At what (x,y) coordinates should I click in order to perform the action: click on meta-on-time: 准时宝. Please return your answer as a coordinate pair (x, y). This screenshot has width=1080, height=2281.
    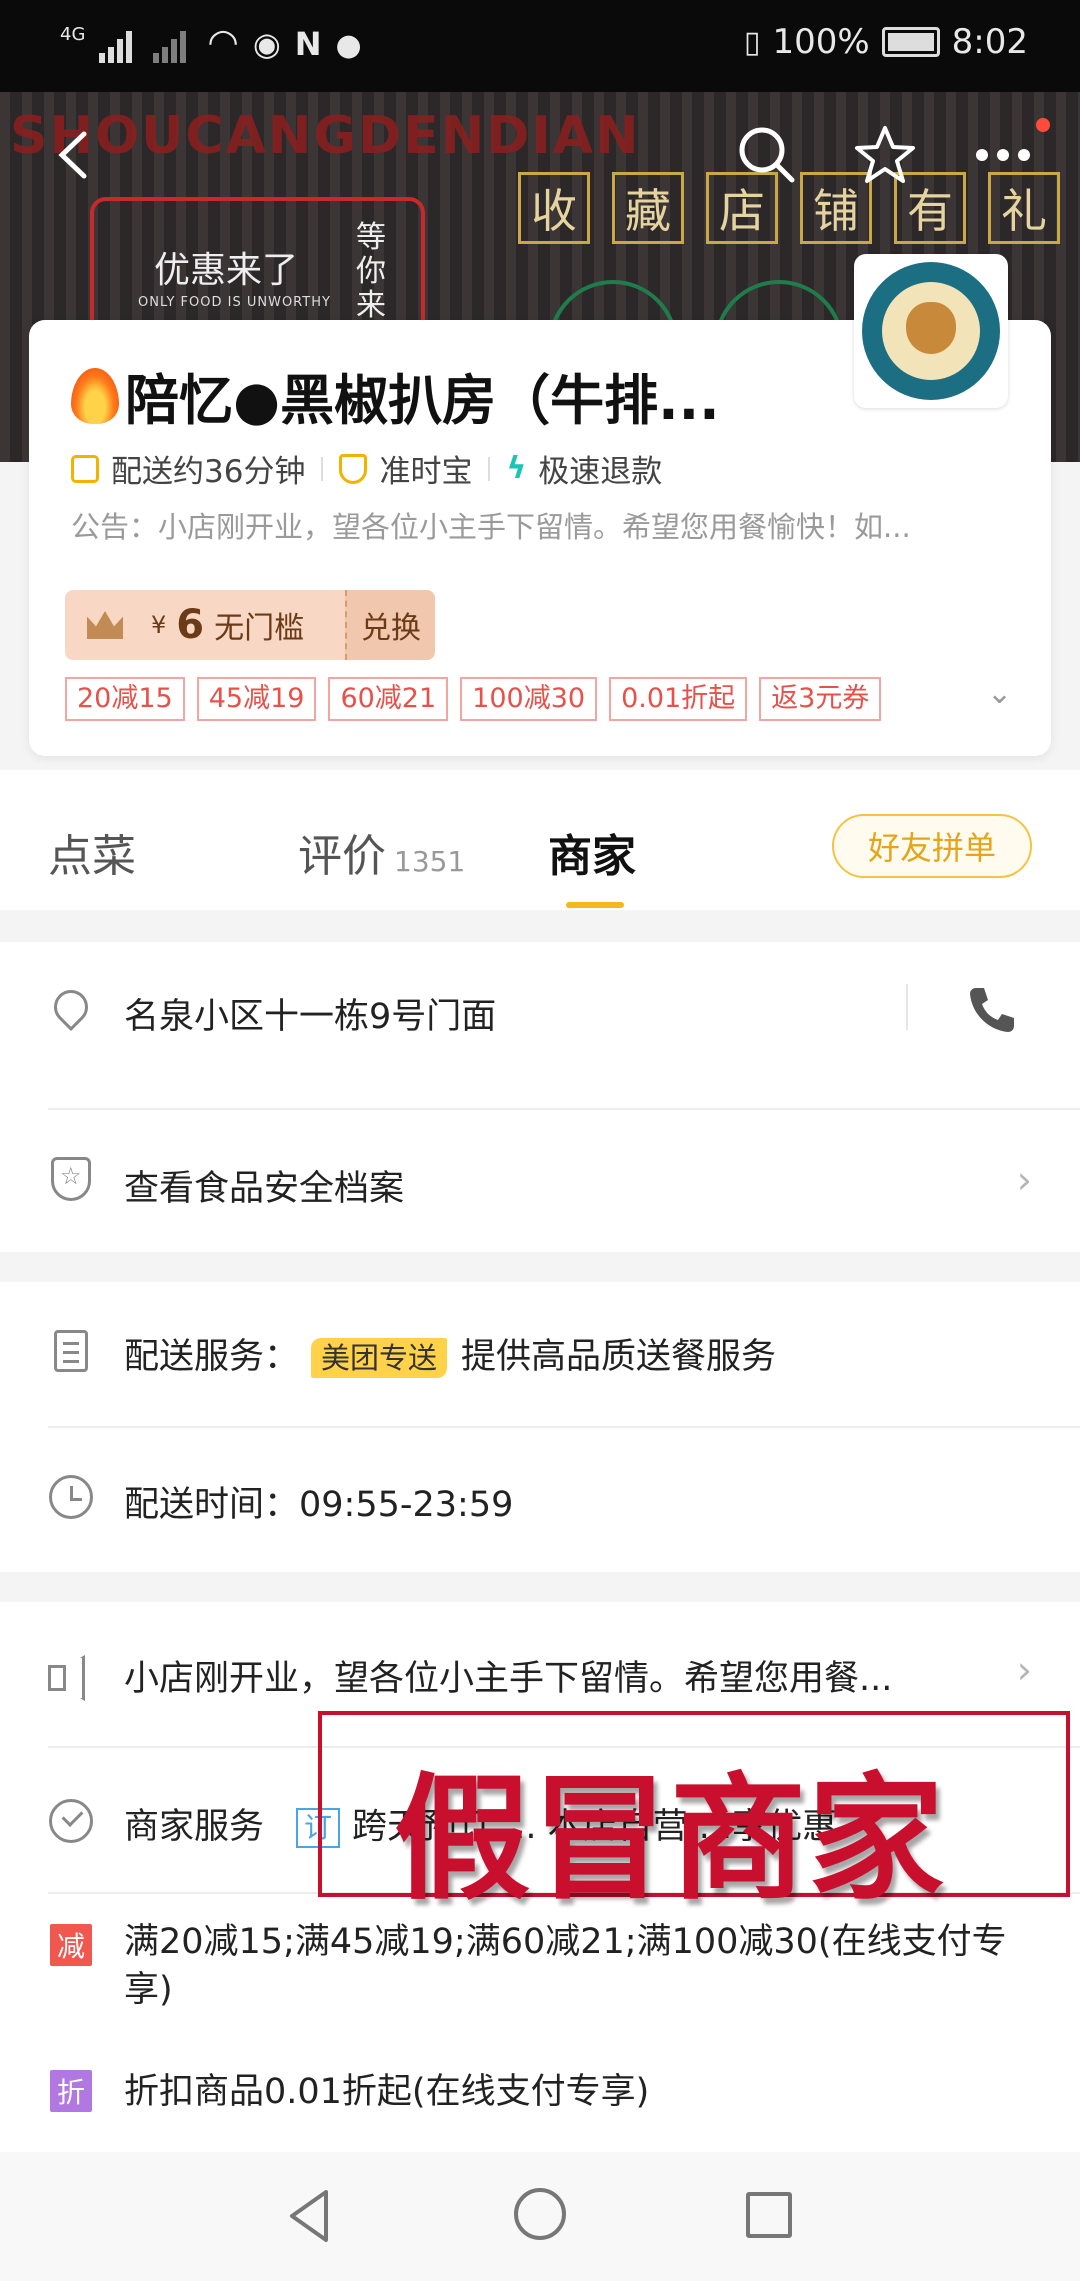
    Looking at the image, I should click on (405, 468).